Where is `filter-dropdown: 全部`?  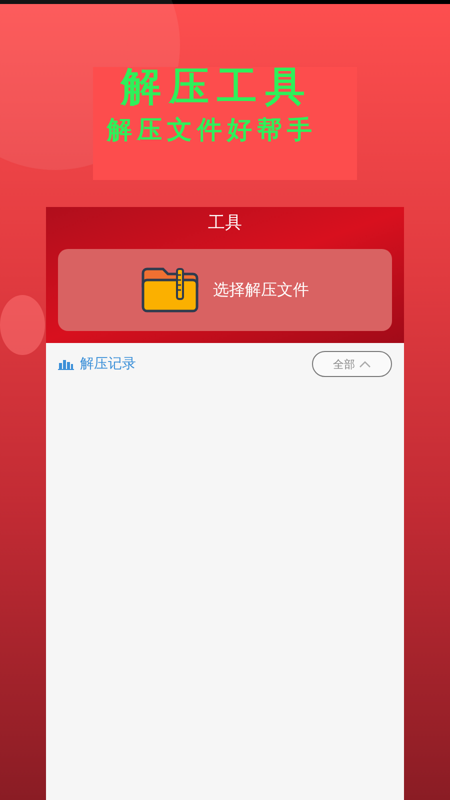
filter-dropdown: 全部 is located at coordinates (352, 364).